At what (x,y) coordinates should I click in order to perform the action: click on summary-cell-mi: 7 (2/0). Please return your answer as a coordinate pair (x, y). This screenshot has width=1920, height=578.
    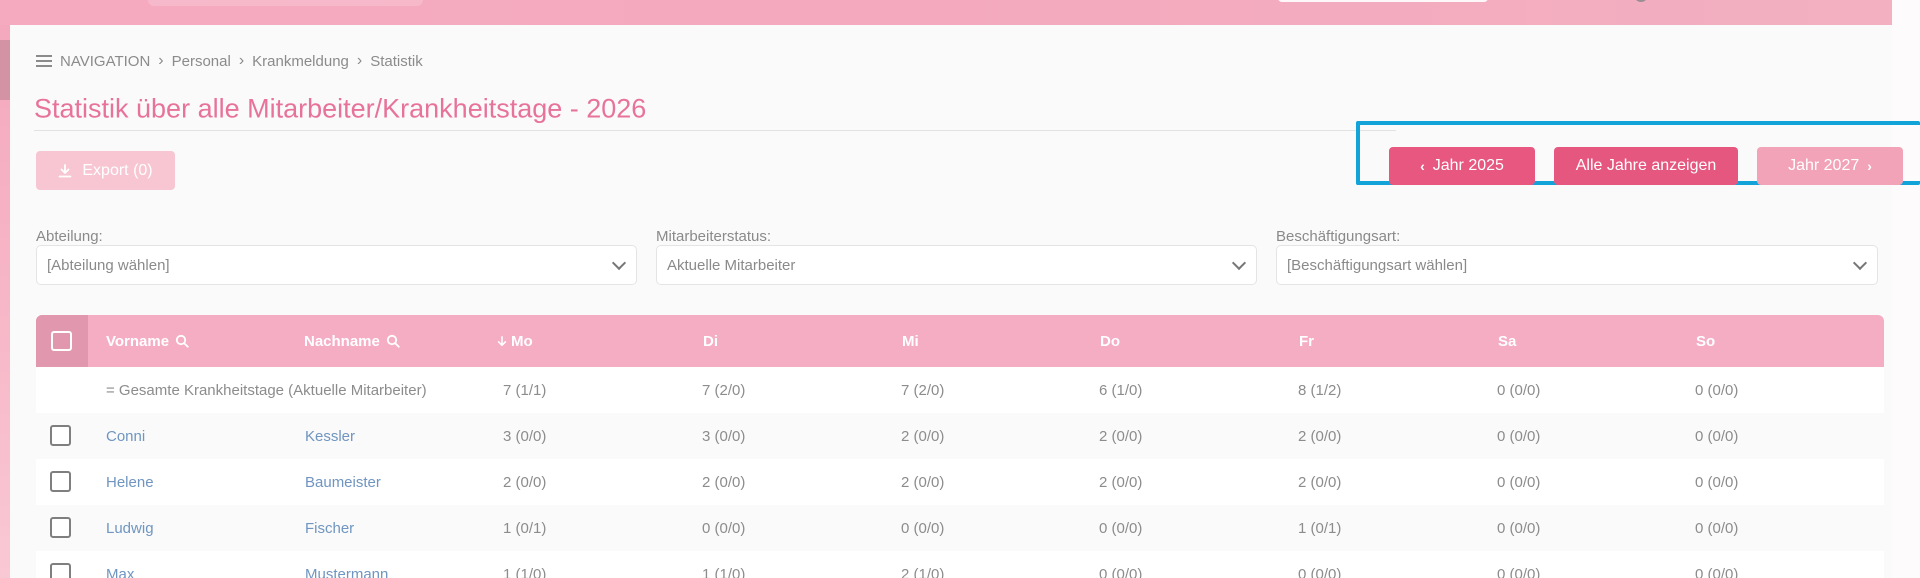
    Looking at the image, I should click on (923, 390).